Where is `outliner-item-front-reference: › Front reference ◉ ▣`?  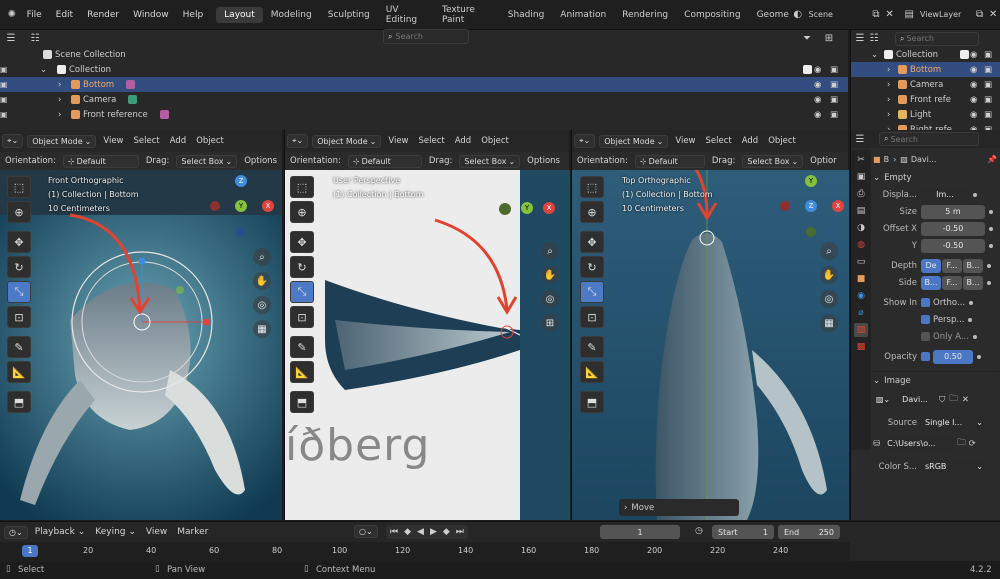 outliner-item-front-reference: › Front reference ◉ ▣ is located at coordinates (424, 114).